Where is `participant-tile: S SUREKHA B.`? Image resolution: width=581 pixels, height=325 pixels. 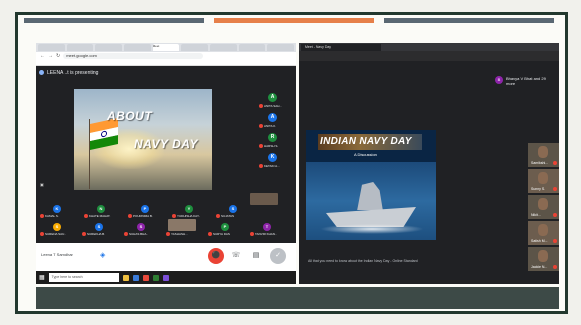
participant-tile: S SUREKHA B. is located at coordinates (102, 230).